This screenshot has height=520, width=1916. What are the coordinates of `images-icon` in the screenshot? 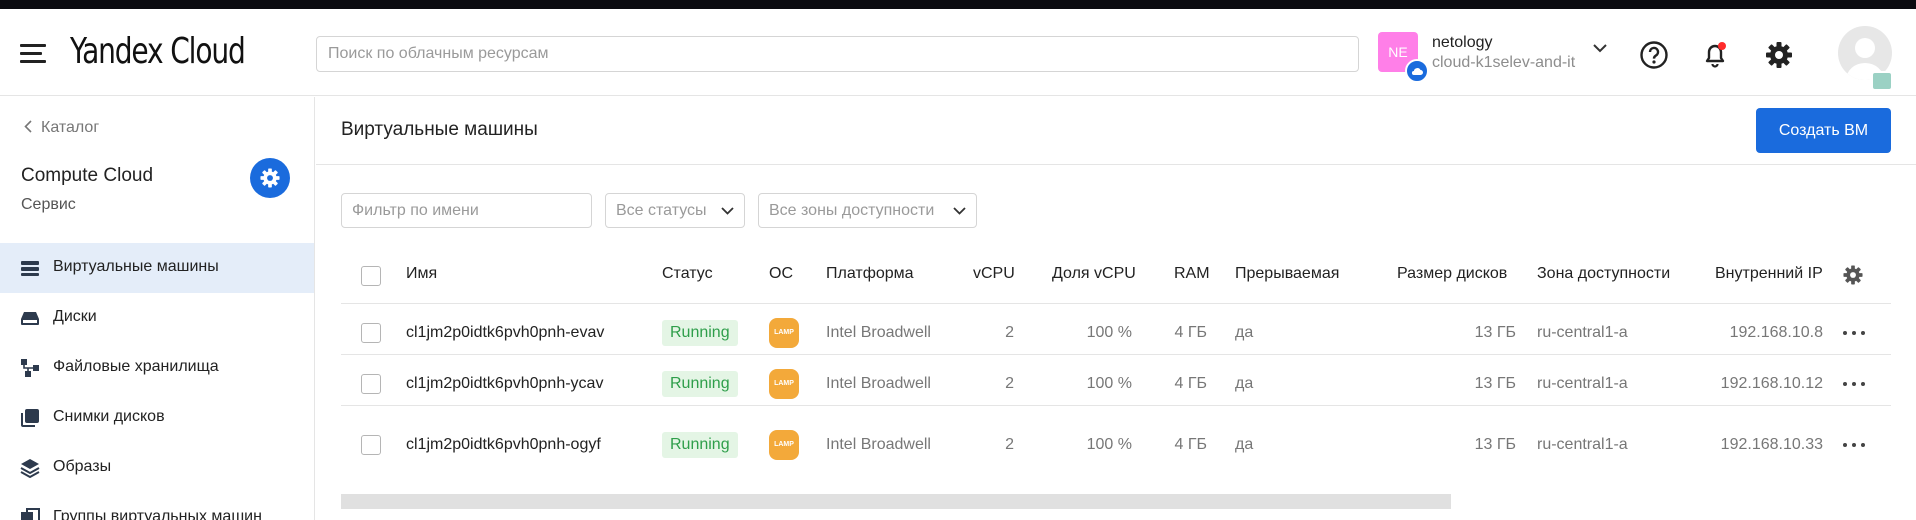 It's located at (30, 468).